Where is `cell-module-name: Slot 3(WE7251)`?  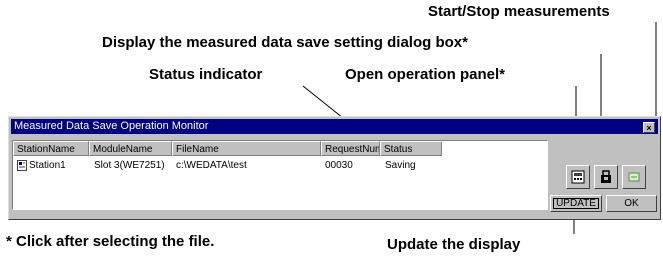
cell-module-name: Slot 3(WE7251) is located at coordinates (129, 165).